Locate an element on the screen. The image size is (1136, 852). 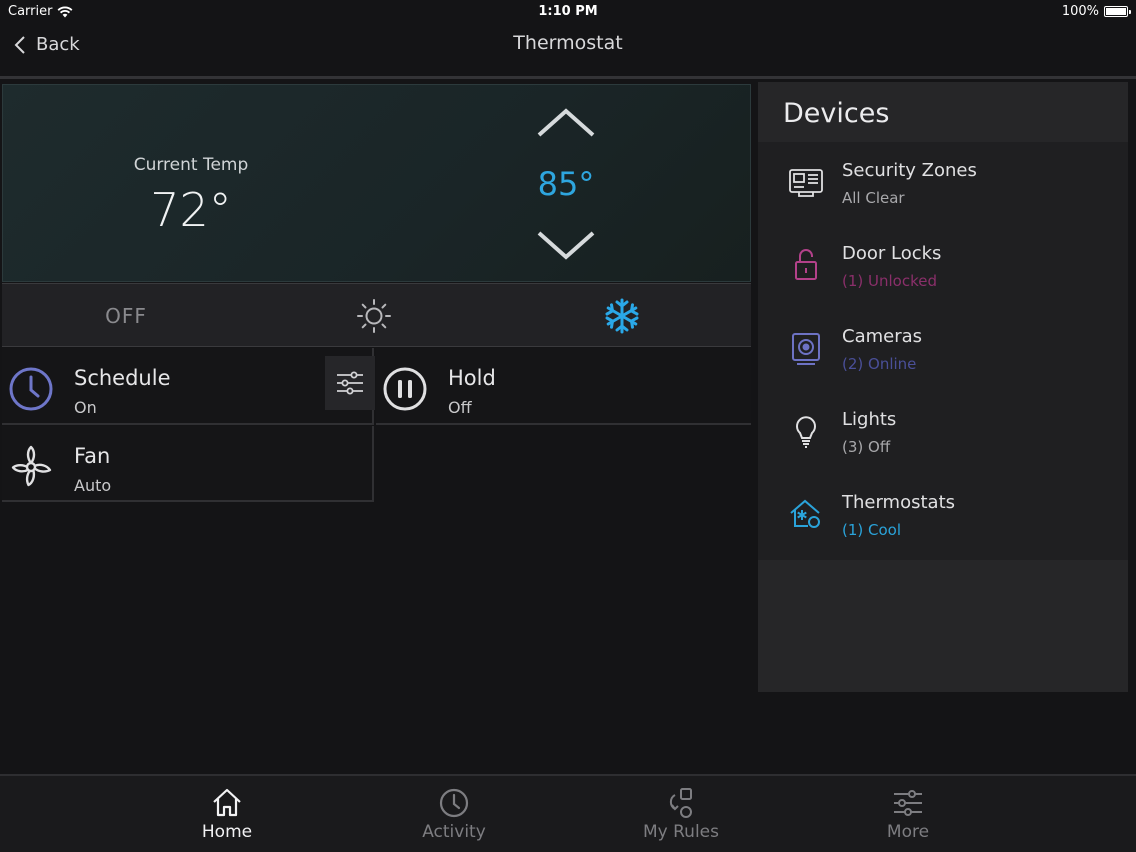
hold-tile: Hold Off is located at coordinates (563, 386).